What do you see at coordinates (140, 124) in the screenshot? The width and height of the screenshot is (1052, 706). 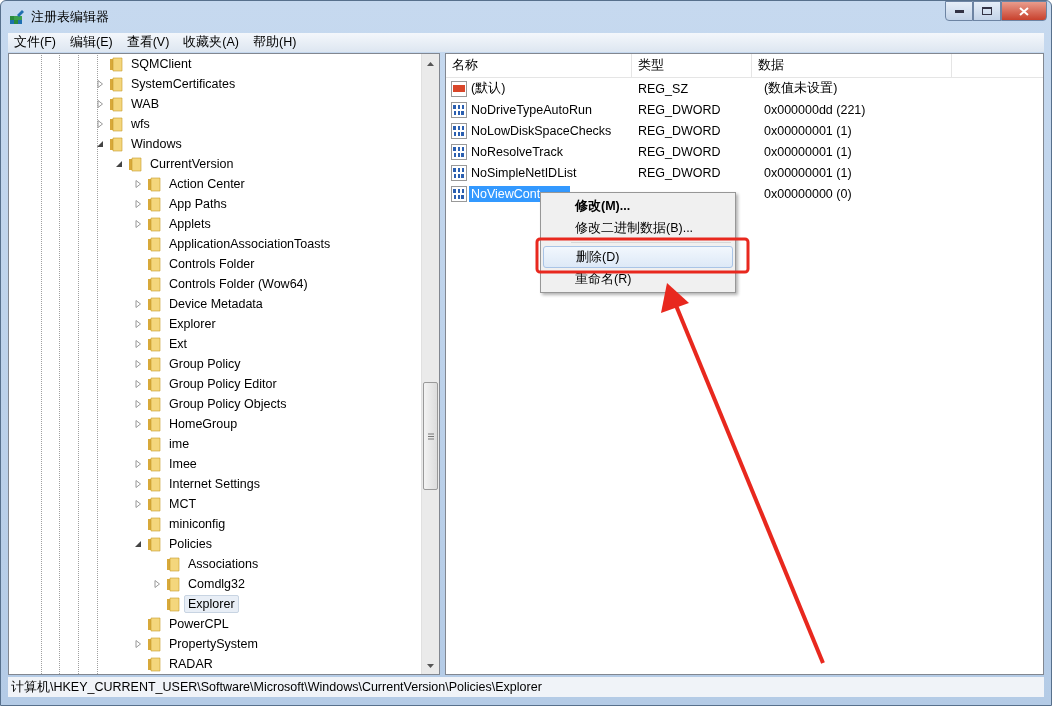 I see `tree-item: wfs` at bounding box center [140, 124].